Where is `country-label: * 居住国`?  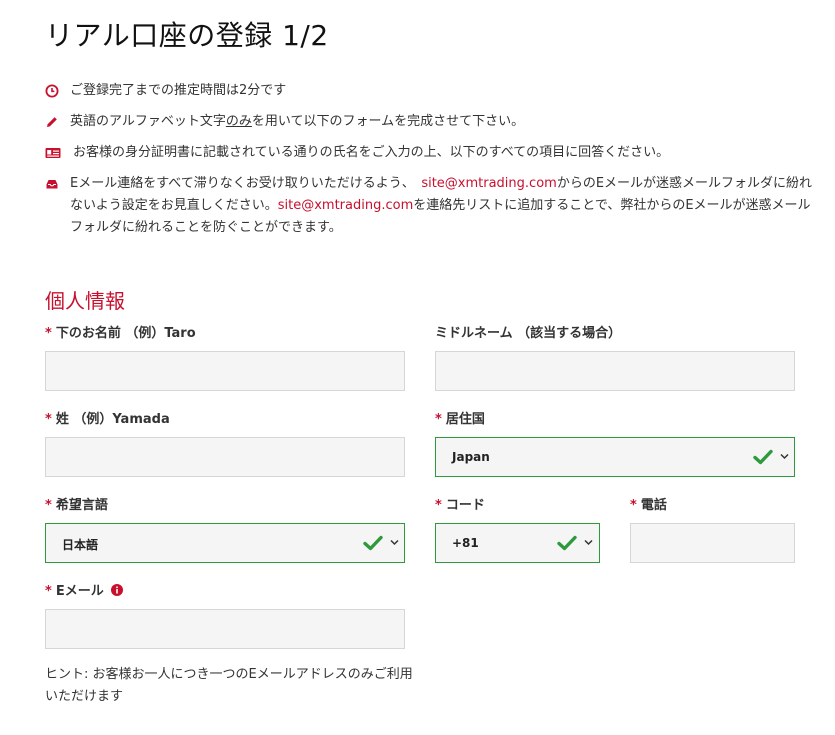
country-label: * 居住国 is located at coordinates (460, 417).